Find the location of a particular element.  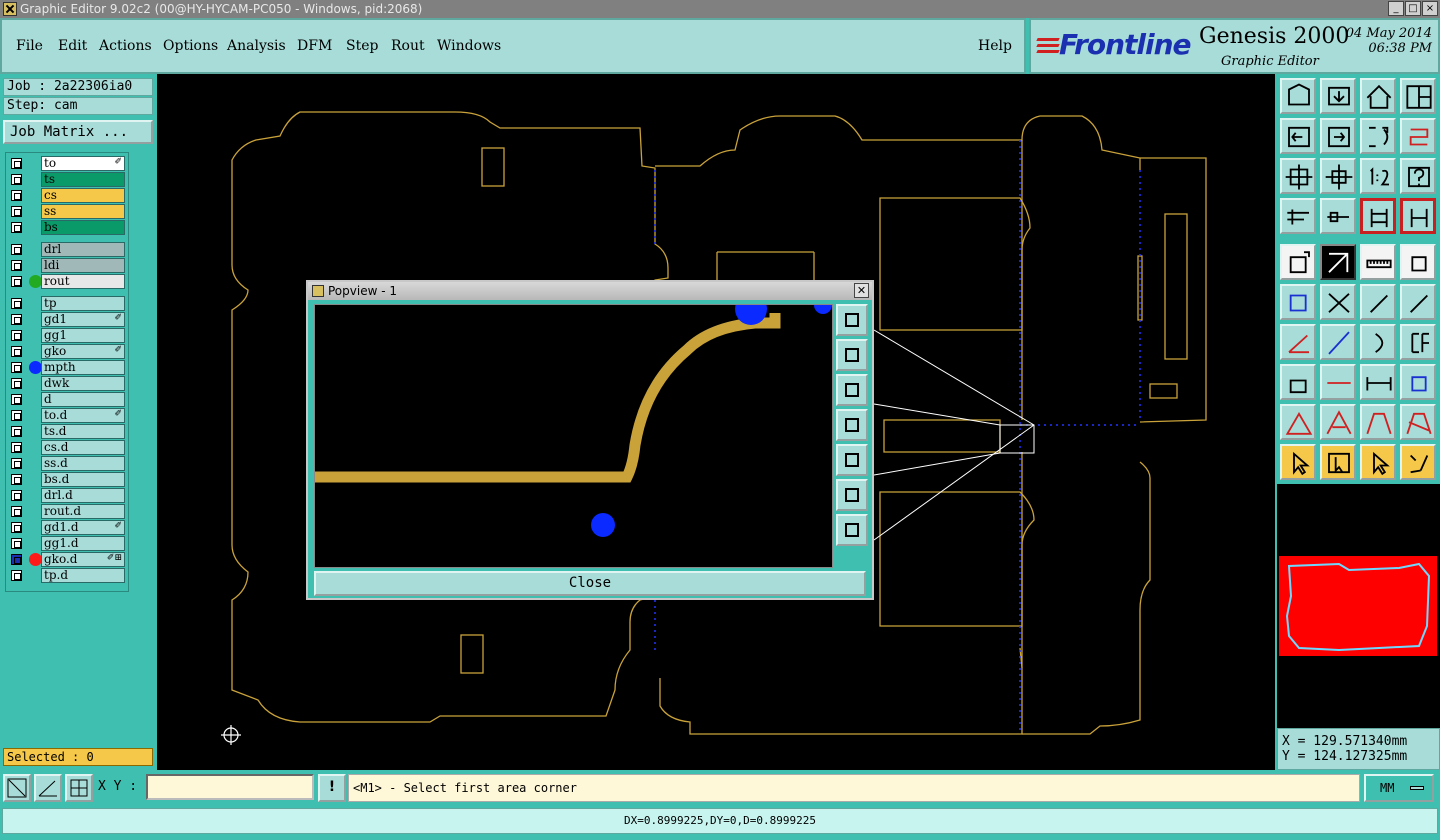

layer-row-drl: drl is located at coordinates (68, 249).